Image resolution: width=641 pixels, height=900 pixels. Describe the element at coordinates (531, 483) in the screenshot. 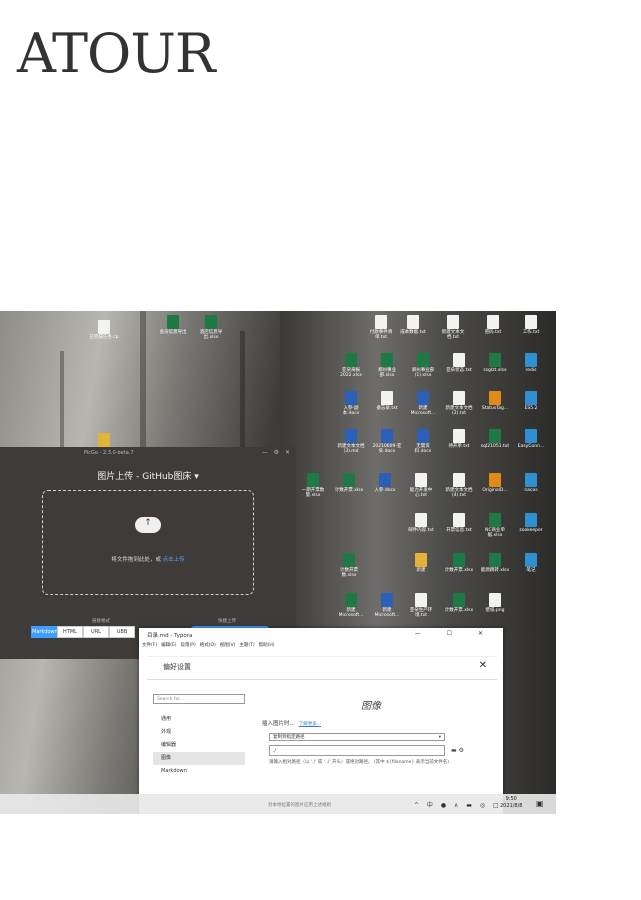

I see `desktop-icon: nacos` at that location.